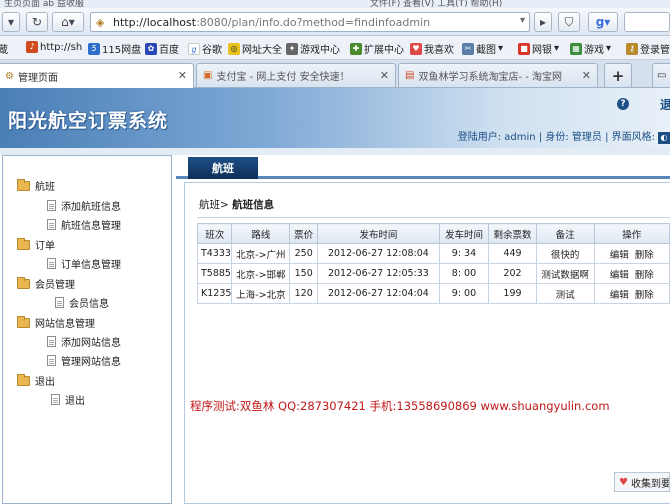  I want to click on sidebar-item-manage-orders: 订单信息管理, so click(84, 263).